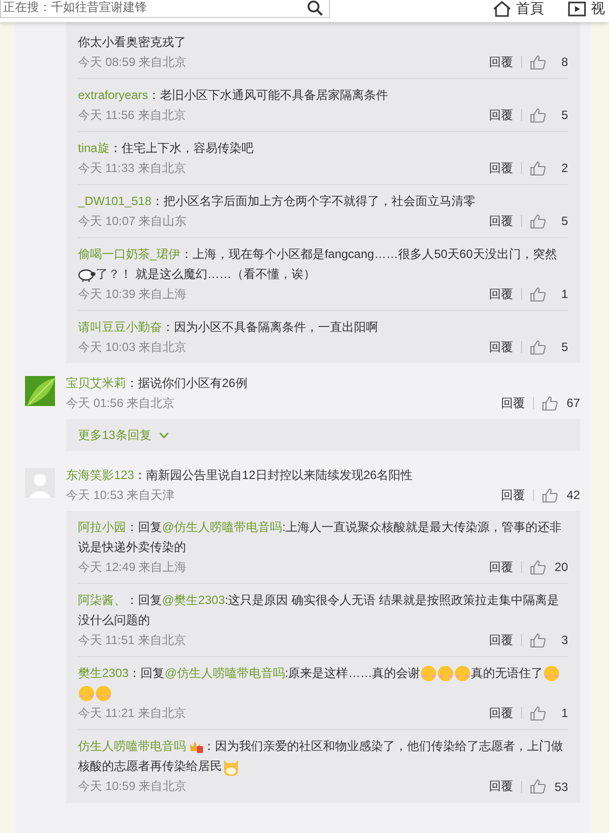 The image size is (609, 833). Describe the element at coordinates (573, 403) in the screenshot. I see `like-count: 67` at that location.